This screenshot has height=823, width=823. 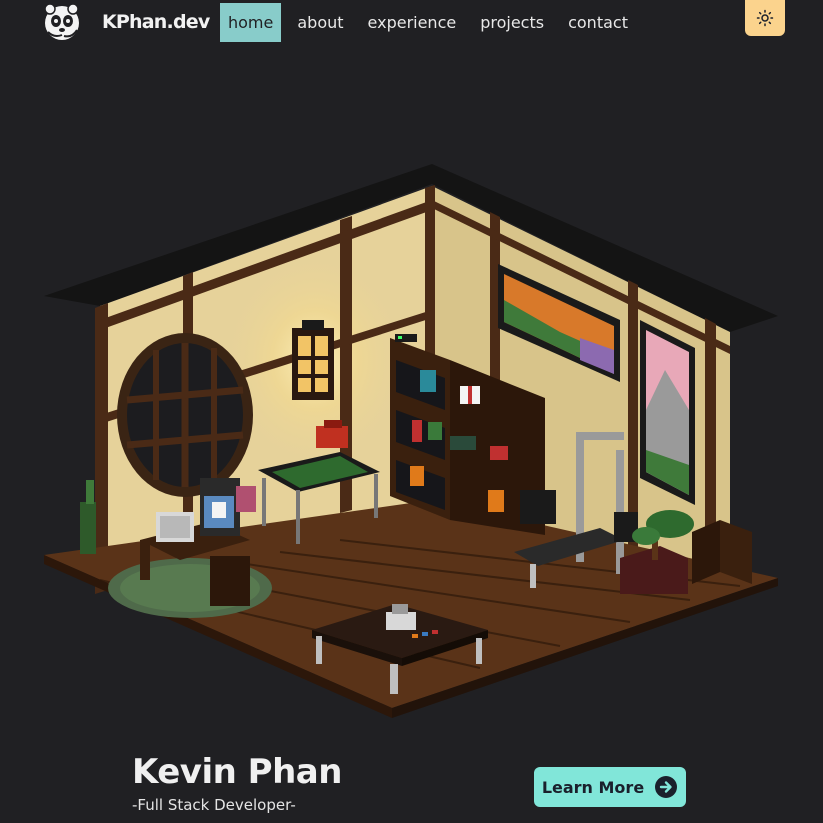 What do you see at coordinates (214, 805) in the screenshot?
I see `hero-role: -Full Stack Developer-` at bounding box center [214, 805].